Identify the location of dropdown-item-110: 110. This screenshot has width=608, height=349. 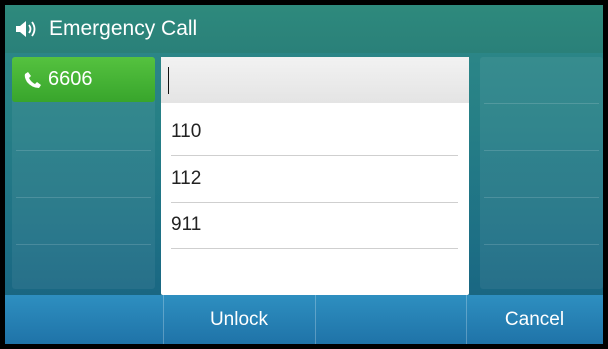
(314, 132).